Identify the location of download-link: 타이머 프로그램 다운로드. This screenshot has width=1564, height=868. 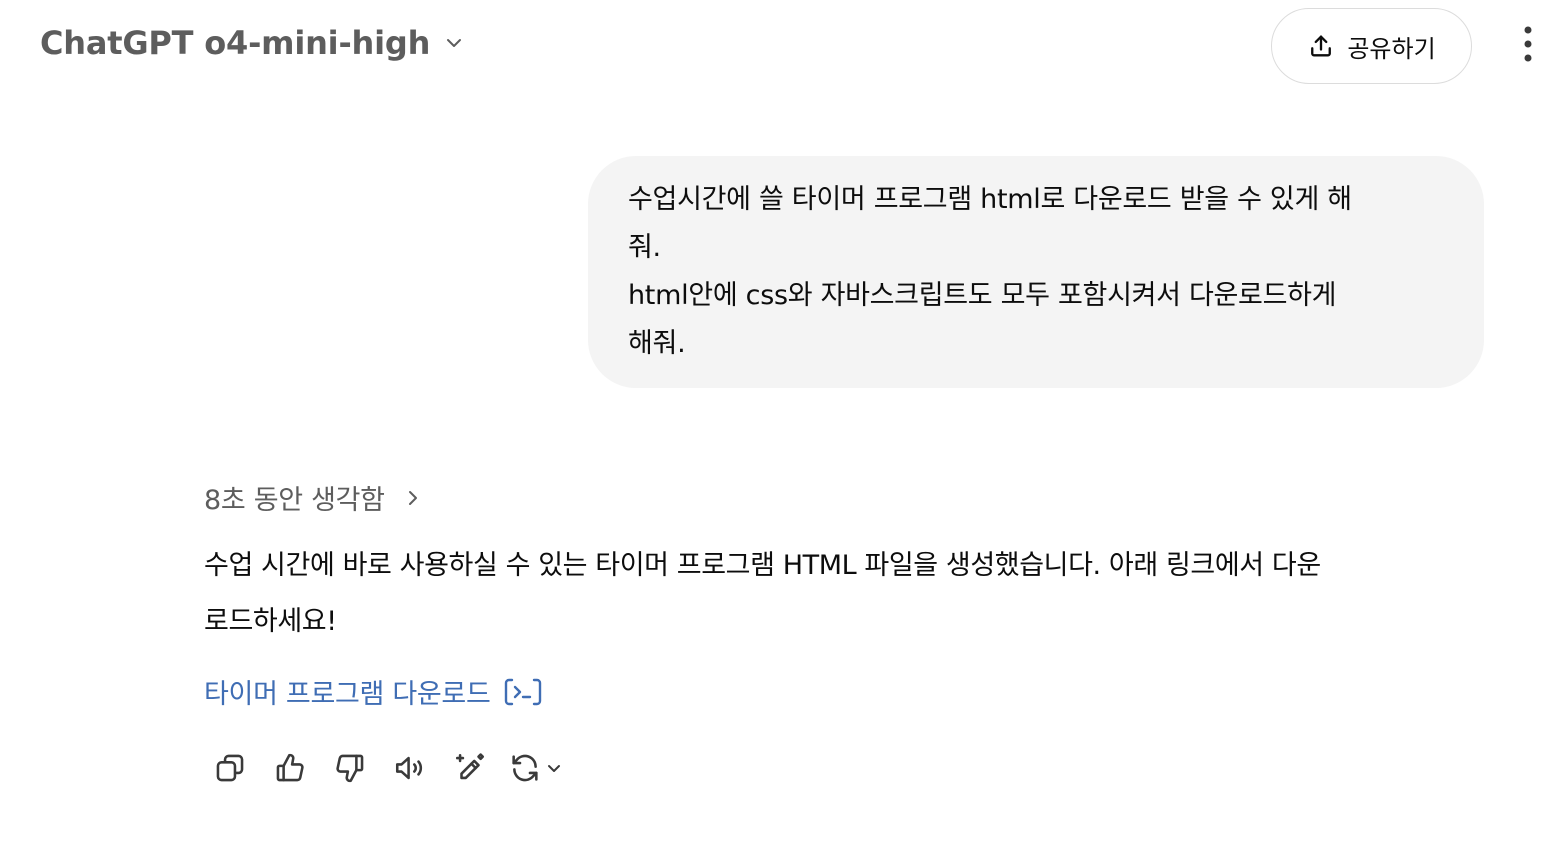
(373, 691).